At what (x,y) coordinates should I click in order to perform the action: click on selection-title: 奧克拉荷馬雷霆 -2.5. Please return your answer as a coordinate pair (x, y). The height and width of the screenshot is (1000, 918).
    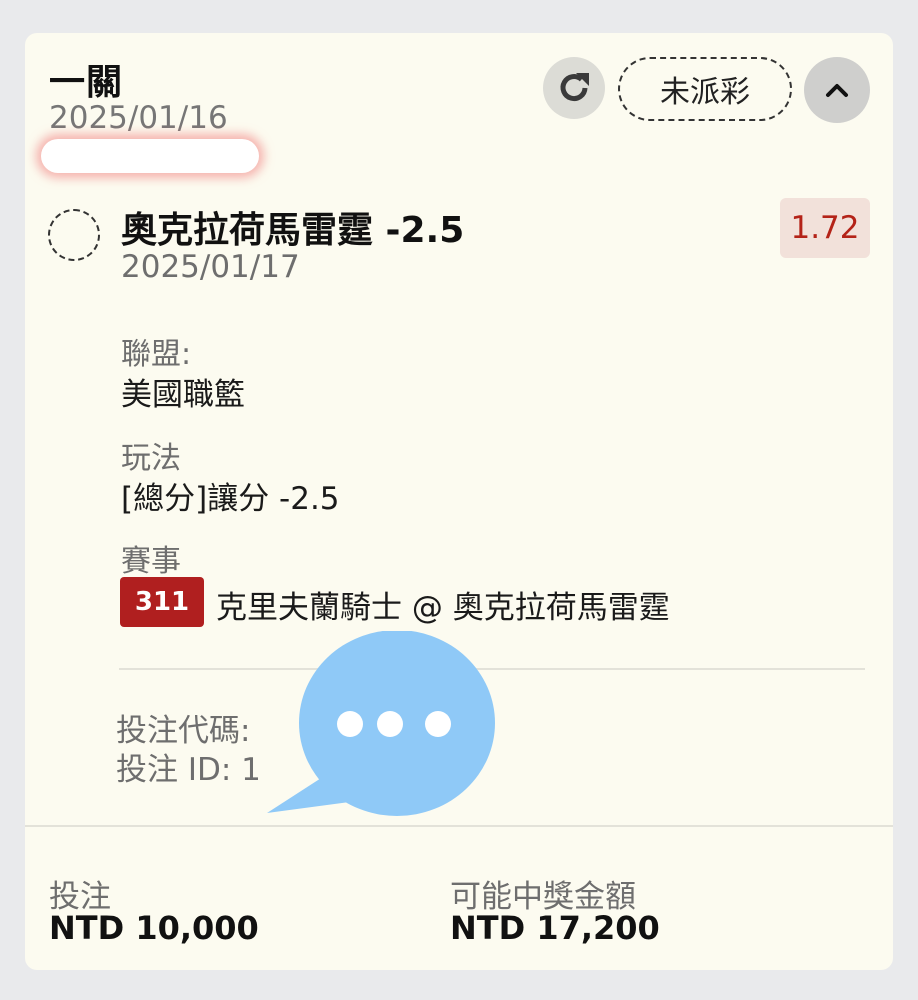
    Looking at the image, I should click on (293, 230).